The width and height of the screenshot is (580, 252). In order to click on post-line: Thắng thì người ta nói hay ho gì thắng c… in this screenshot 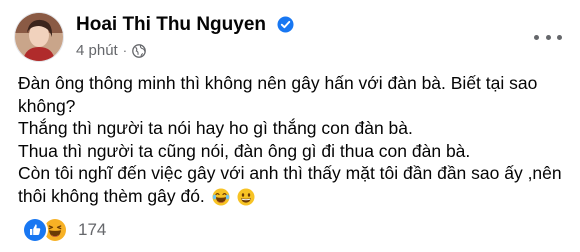, I will do `click(215, 128)`.